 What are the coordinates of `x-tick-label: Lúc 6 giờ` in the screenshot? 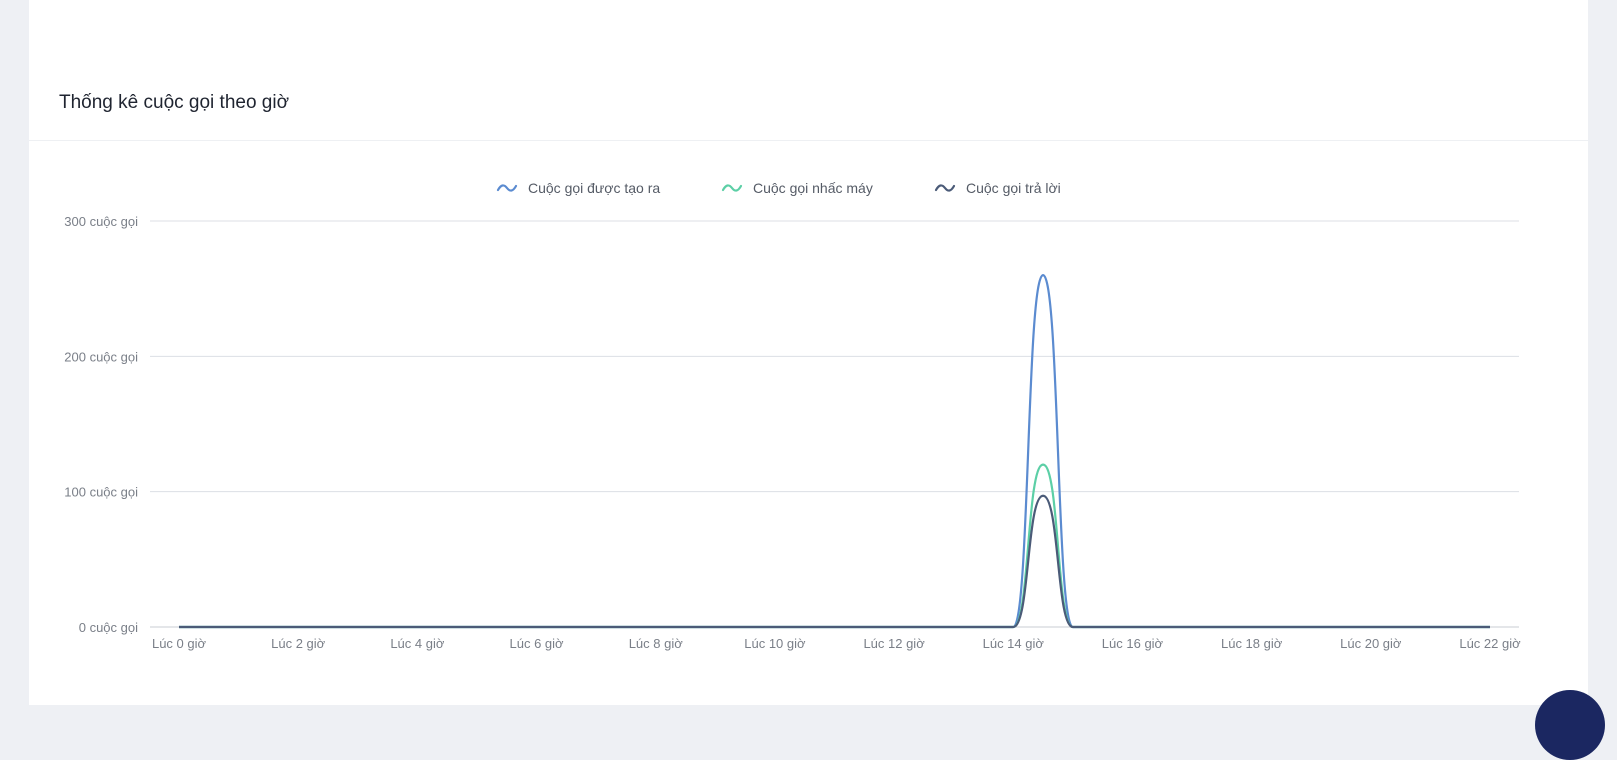 It's located at (537, 643).